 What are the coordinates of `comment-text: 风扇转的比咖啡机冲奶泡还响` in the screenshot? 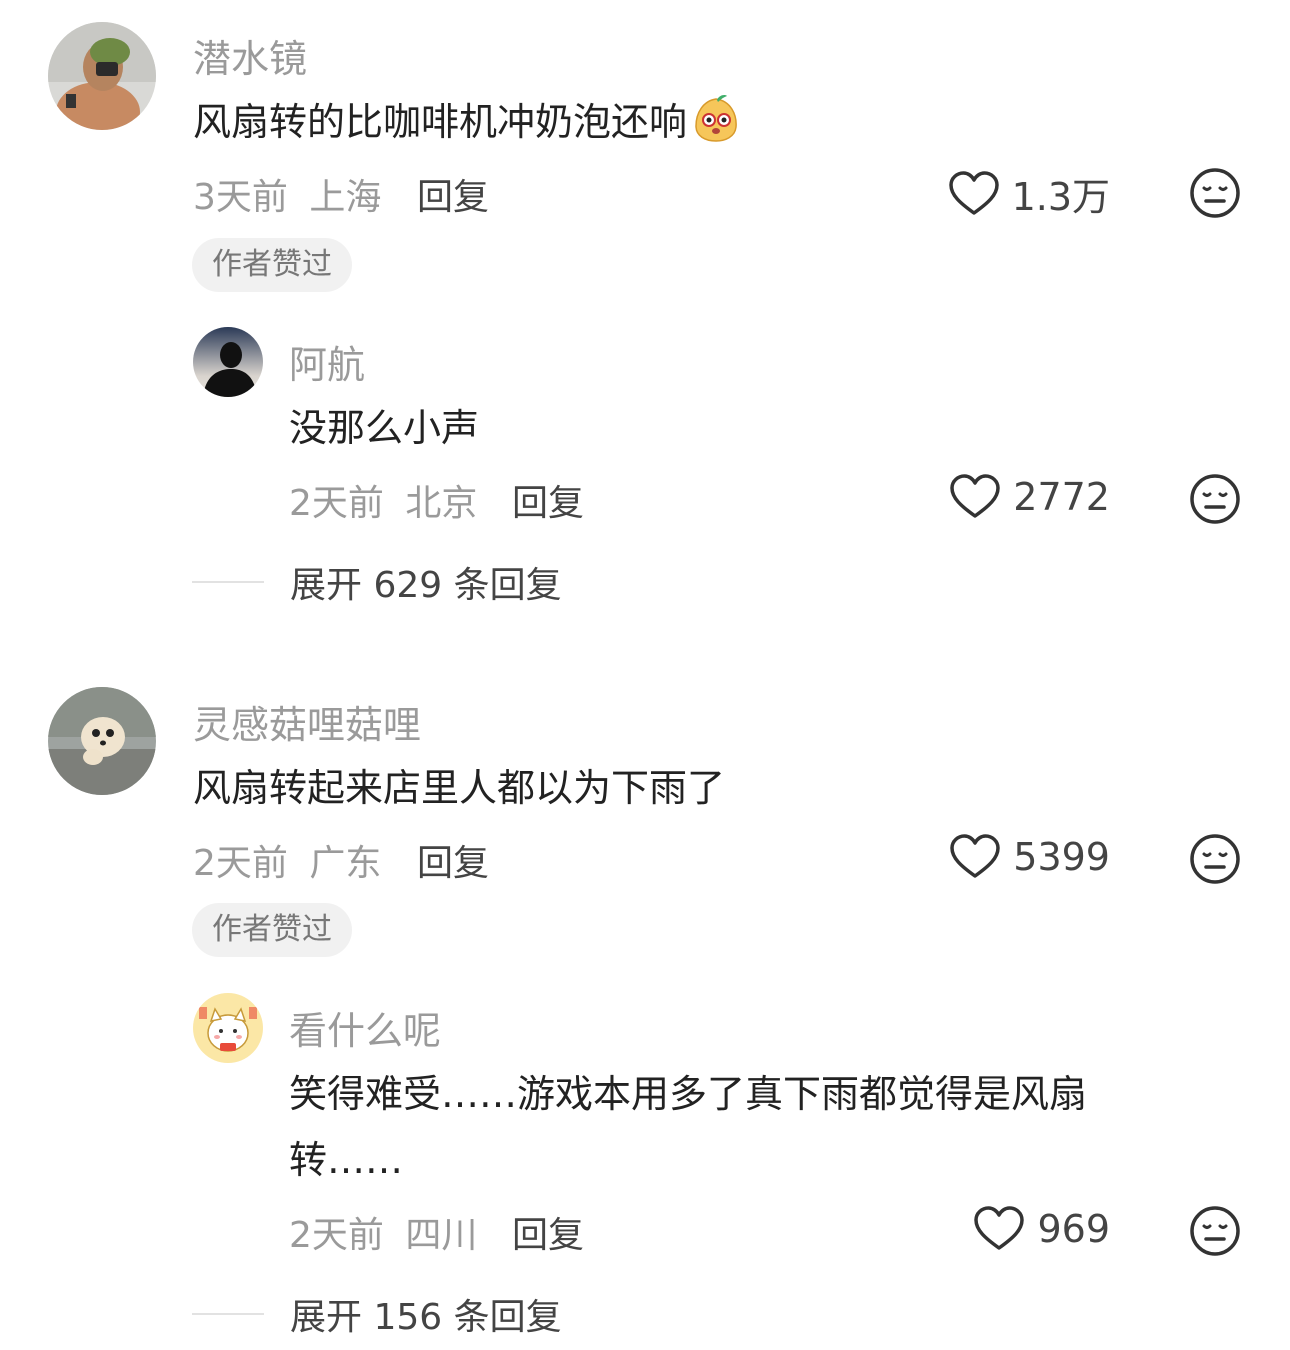 It's located at (467, 122).